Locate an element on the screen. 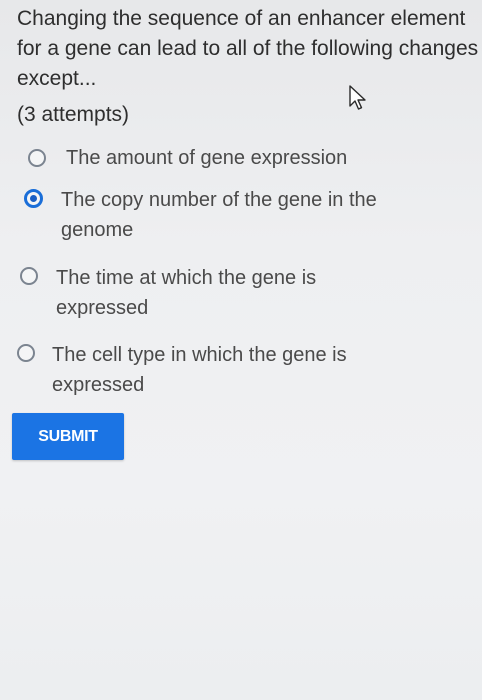 The width and height of the screenshot is (482, 700). option-expression-timing: The time at which the gene is expressed is located at coordinates (185, 293).